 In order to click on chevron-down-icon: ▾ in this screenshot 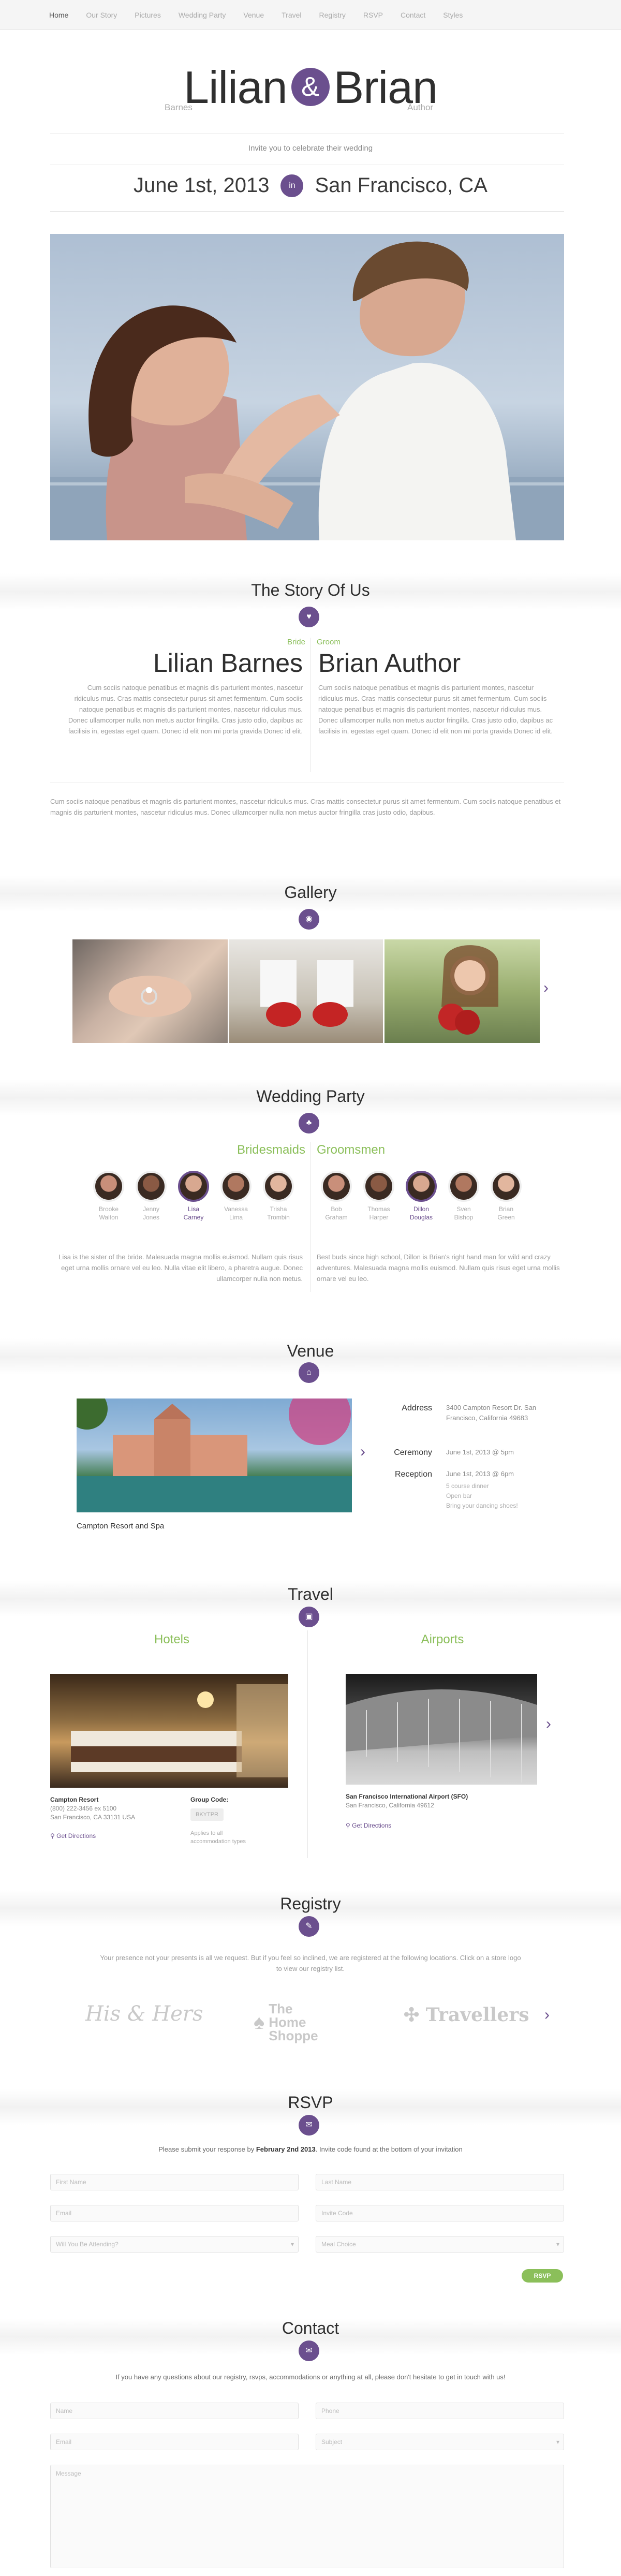, I will do `click(557, 2245)`.